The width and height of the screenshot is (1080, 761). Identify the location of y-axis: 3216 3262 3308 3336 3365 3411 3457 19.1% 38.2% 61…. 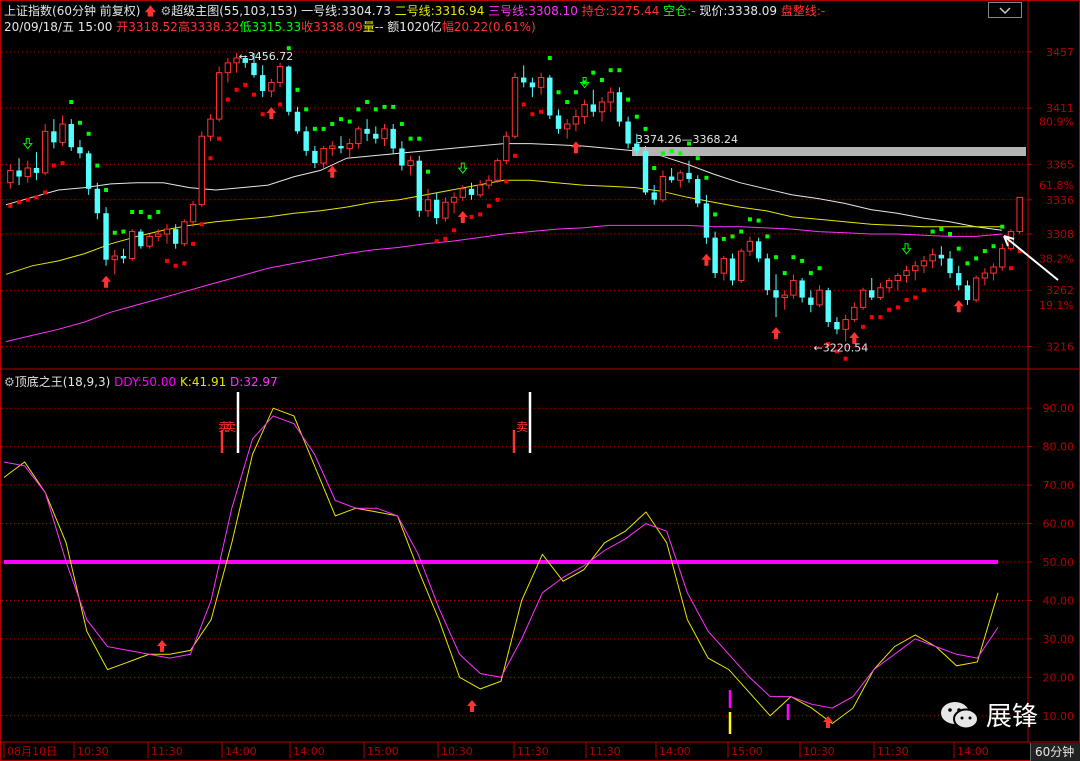
(1051, 384).